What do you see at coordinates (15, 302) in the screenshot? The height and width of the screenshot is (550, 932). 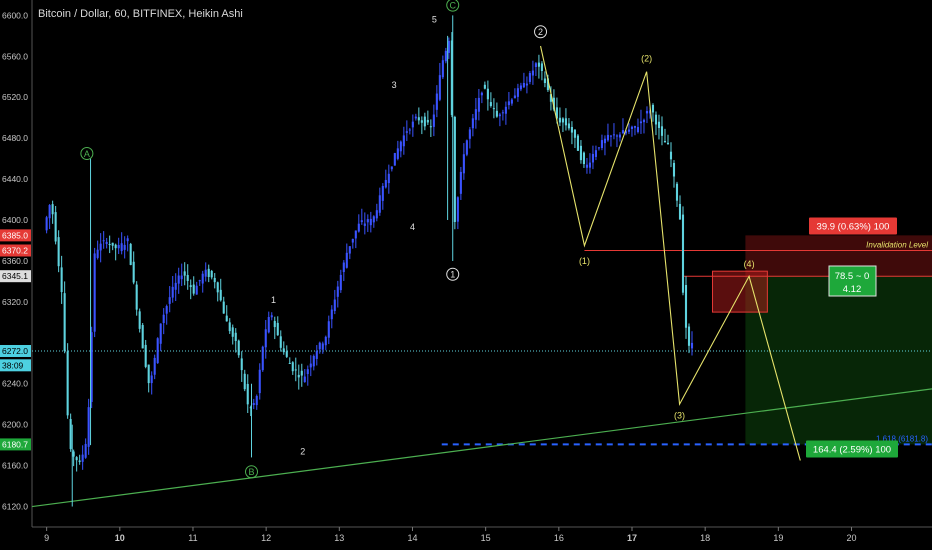 I see `y-tick-label: 6320.0` at bounding box center [15, 302].